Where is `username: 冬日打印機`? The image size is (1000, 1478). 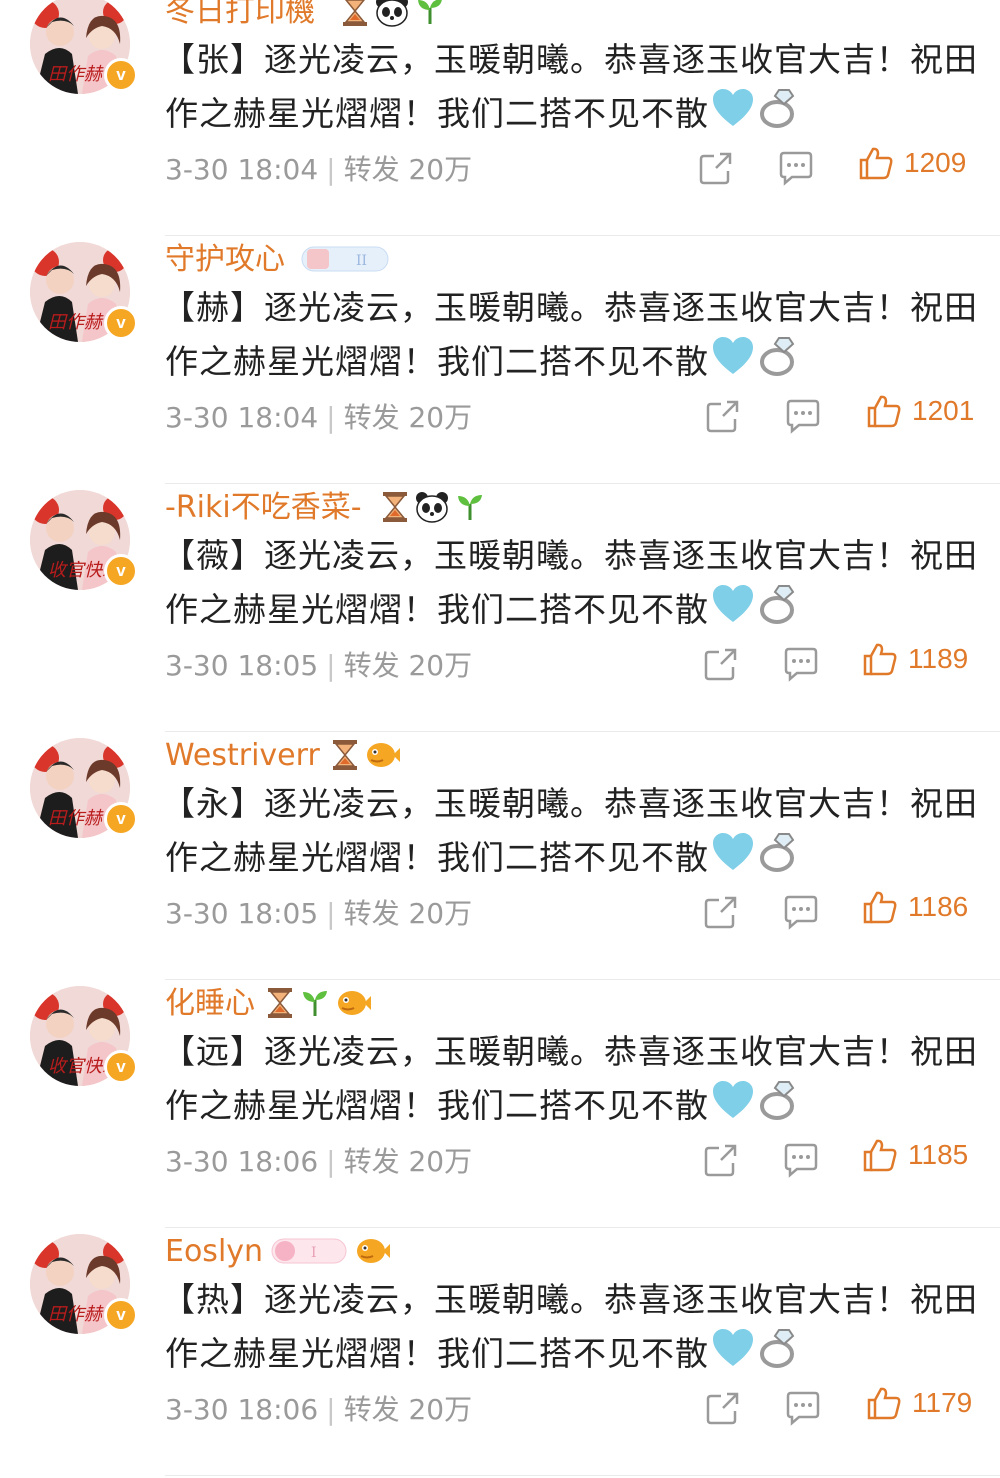
username: 冬日打印機 is located at coordinates (240, 16).